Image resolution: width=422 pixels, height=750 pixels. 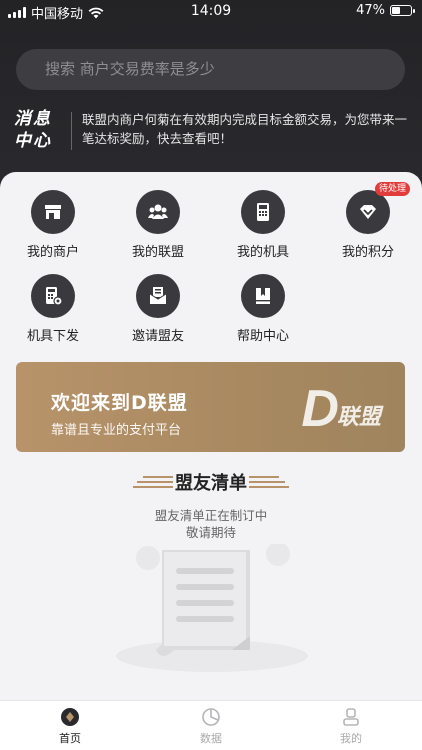 I want to click on banner-title: 欢迎来到D联盟, so click(x=119, y=403).